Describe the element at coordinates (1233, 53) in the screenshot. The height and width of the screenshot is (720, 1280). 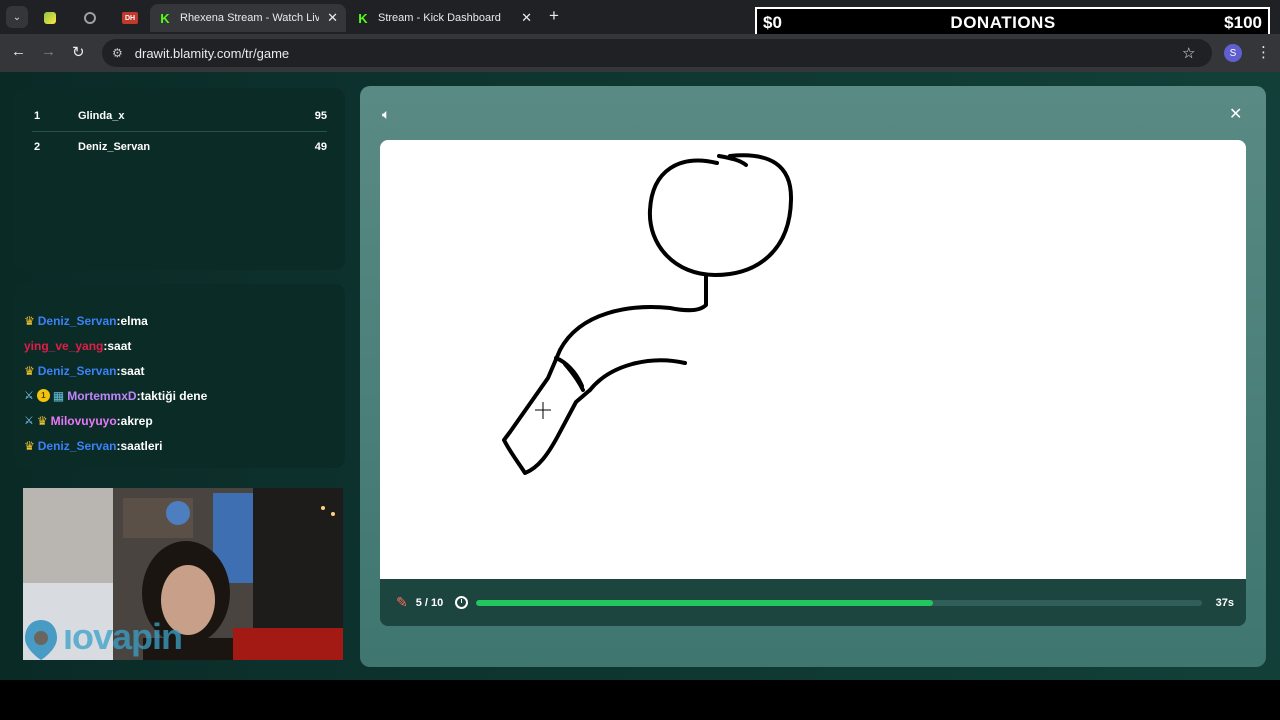
I see `profile-avatar: S` at that location.